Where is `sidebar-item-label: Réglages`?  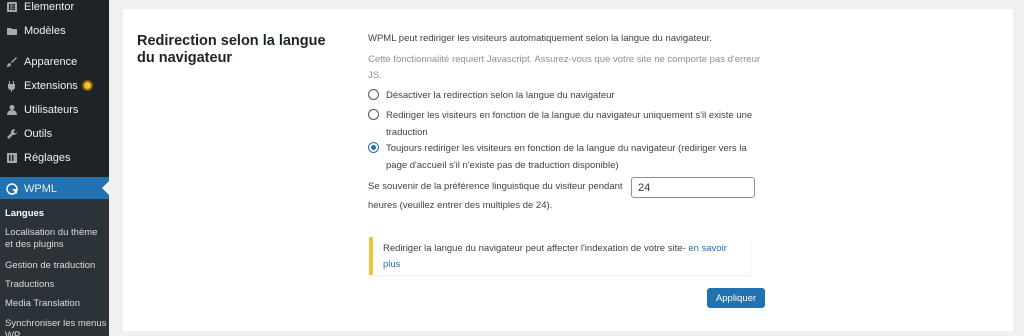
sidebar-item-label: Réglages is located at coordinates (47, 157).